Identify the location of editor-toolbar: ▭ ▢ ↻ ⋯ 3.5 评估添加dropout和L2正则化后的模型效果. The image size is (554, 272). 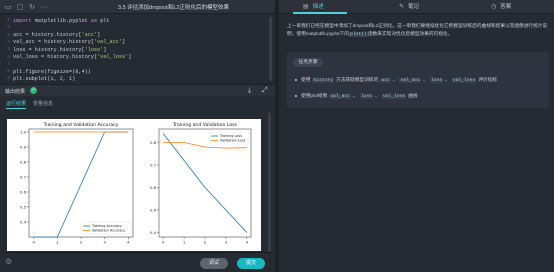
(137, 7).